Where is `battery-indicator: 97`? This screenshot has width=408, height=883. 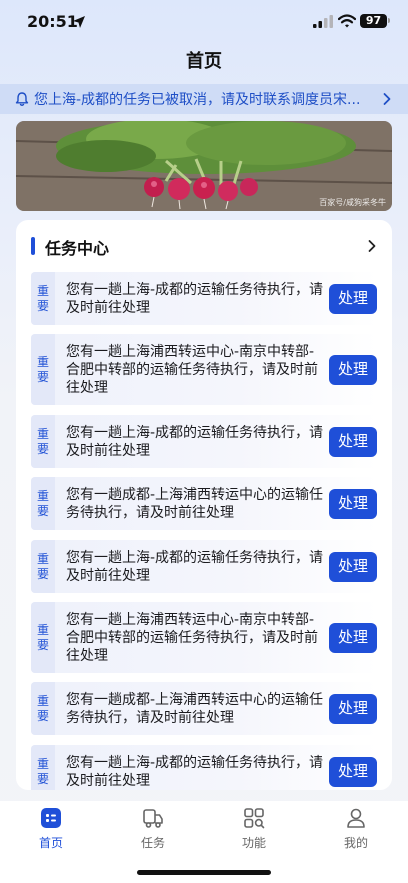 battery-indicator: 97 is located at coordinates (373, 21).